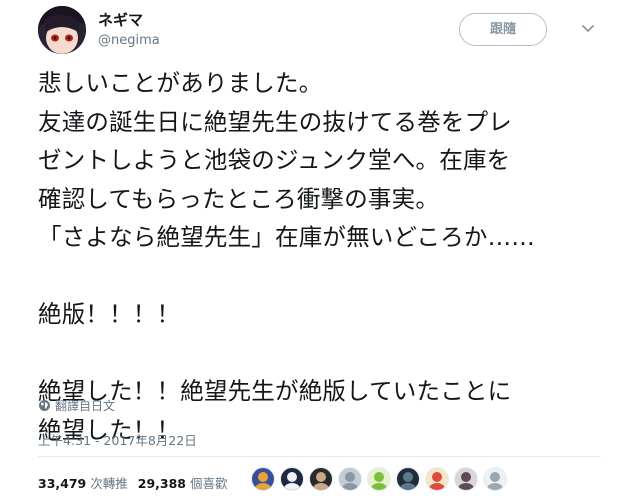  What do you see at coordinates (180, 83) in the screenshot?
I see `tweet-line: 悲しいことがありました。` at bounding box center [180, 83].